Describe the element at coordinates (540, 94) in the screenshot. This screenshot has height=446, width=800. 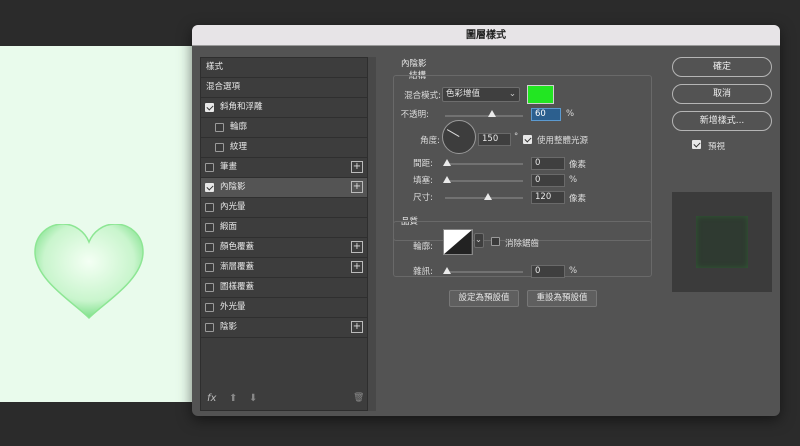
I see `shadow-color-swatch` at that location.